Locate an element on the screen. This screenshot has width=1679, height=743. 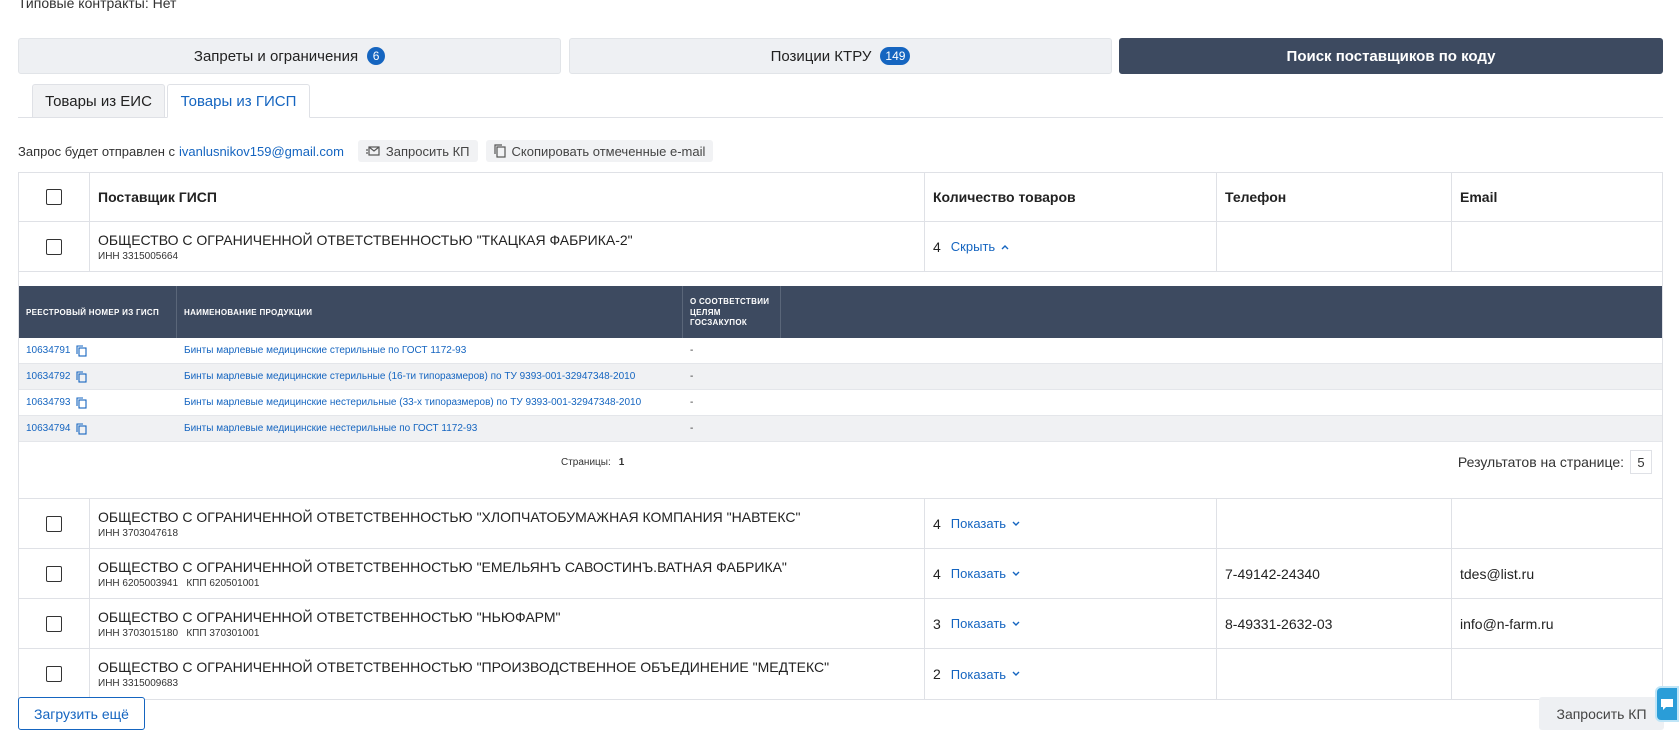
registry-number-link: 10634793 is located at coordinates (48, 402).